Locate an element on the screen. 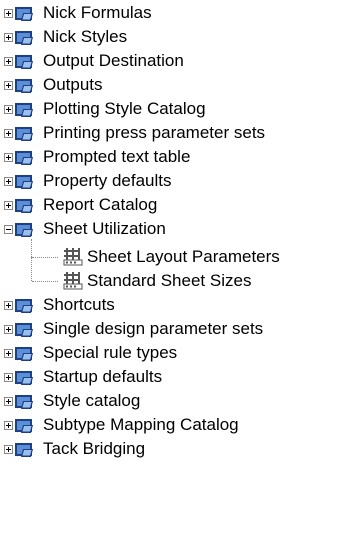 The image size is (353, 549). tree-item-label: Special rule types is located at coordinates (110, 352).